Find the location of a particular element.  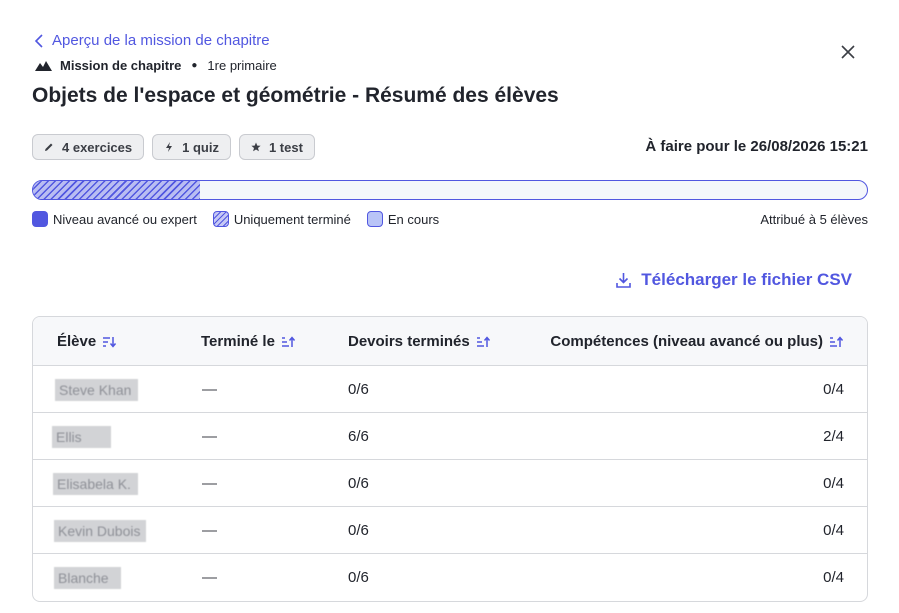

header-student-label: Élève is located at coordinates (77, 341).